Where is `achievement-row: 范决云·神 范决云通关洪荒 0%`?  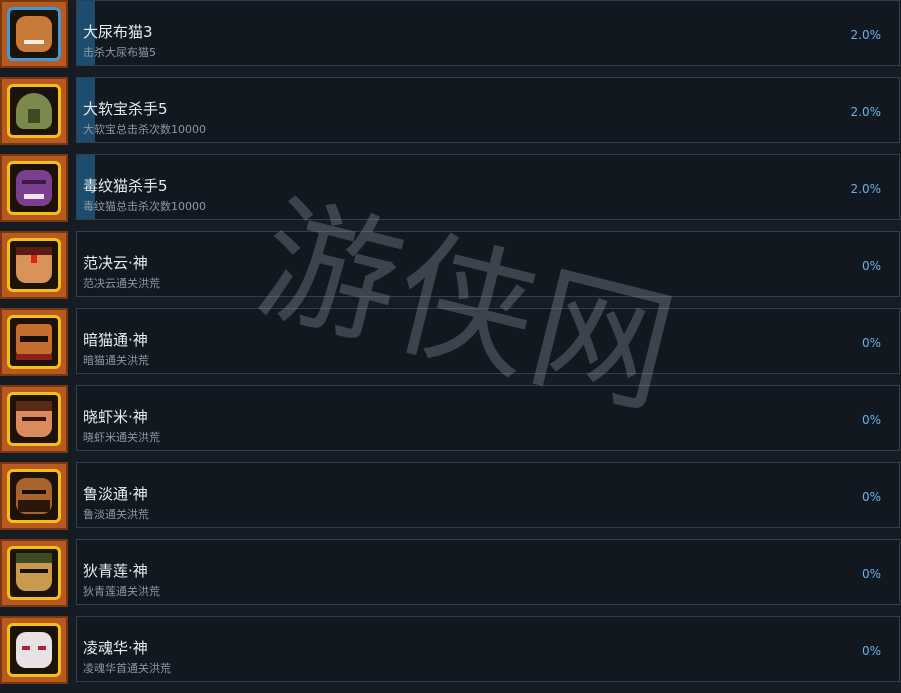 achievement-row: 范决云·神 范决云通关洪荒 0% is located at coordinates (450, 269).